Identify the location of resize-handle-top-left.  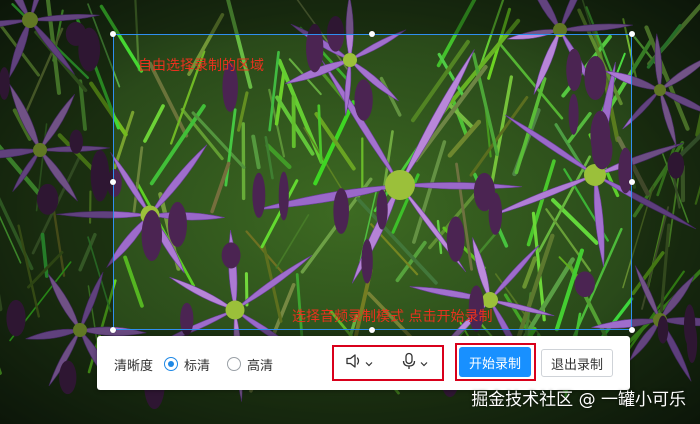
(113, 34).